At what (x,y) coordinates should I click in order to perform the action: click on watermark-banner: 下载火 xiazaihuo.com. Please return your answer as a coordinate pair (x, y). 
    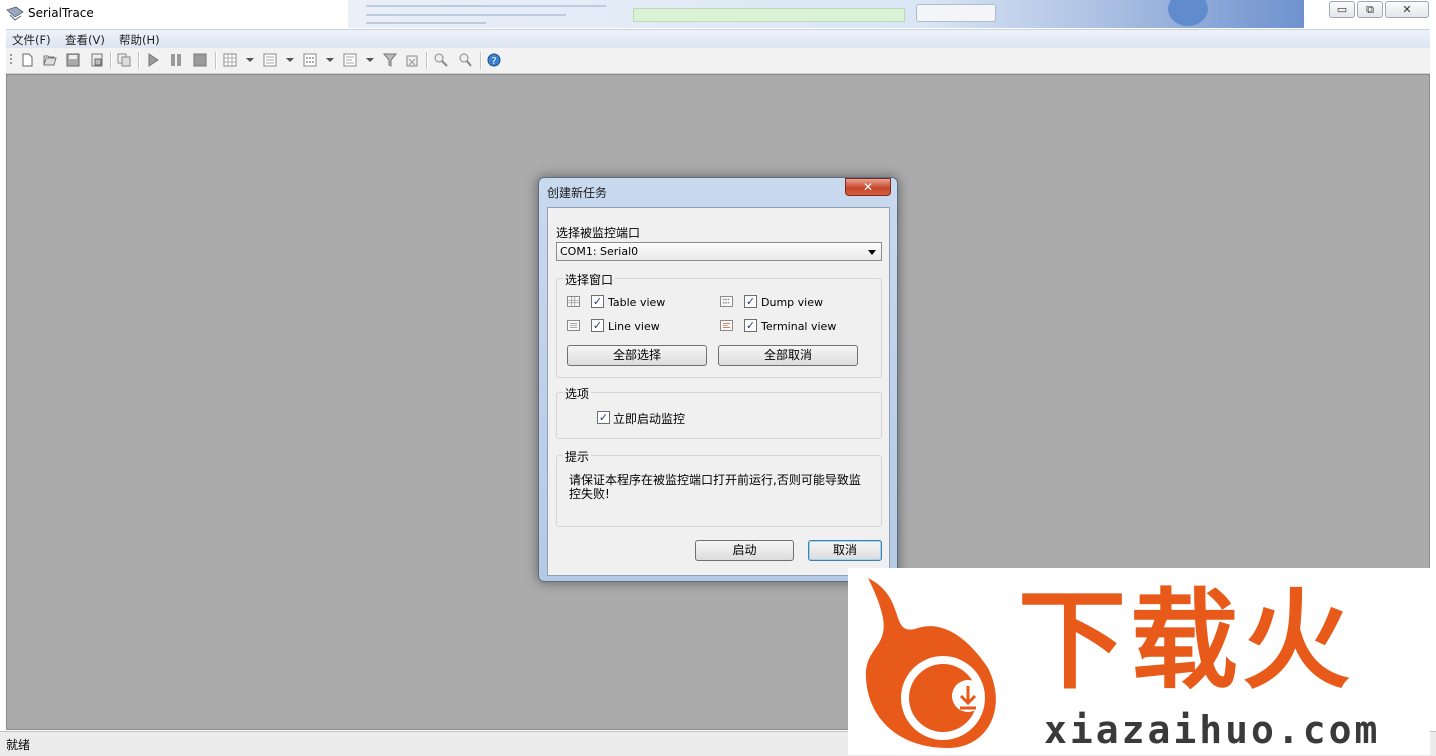
    Looking at the image, I should click on (1139, 661).